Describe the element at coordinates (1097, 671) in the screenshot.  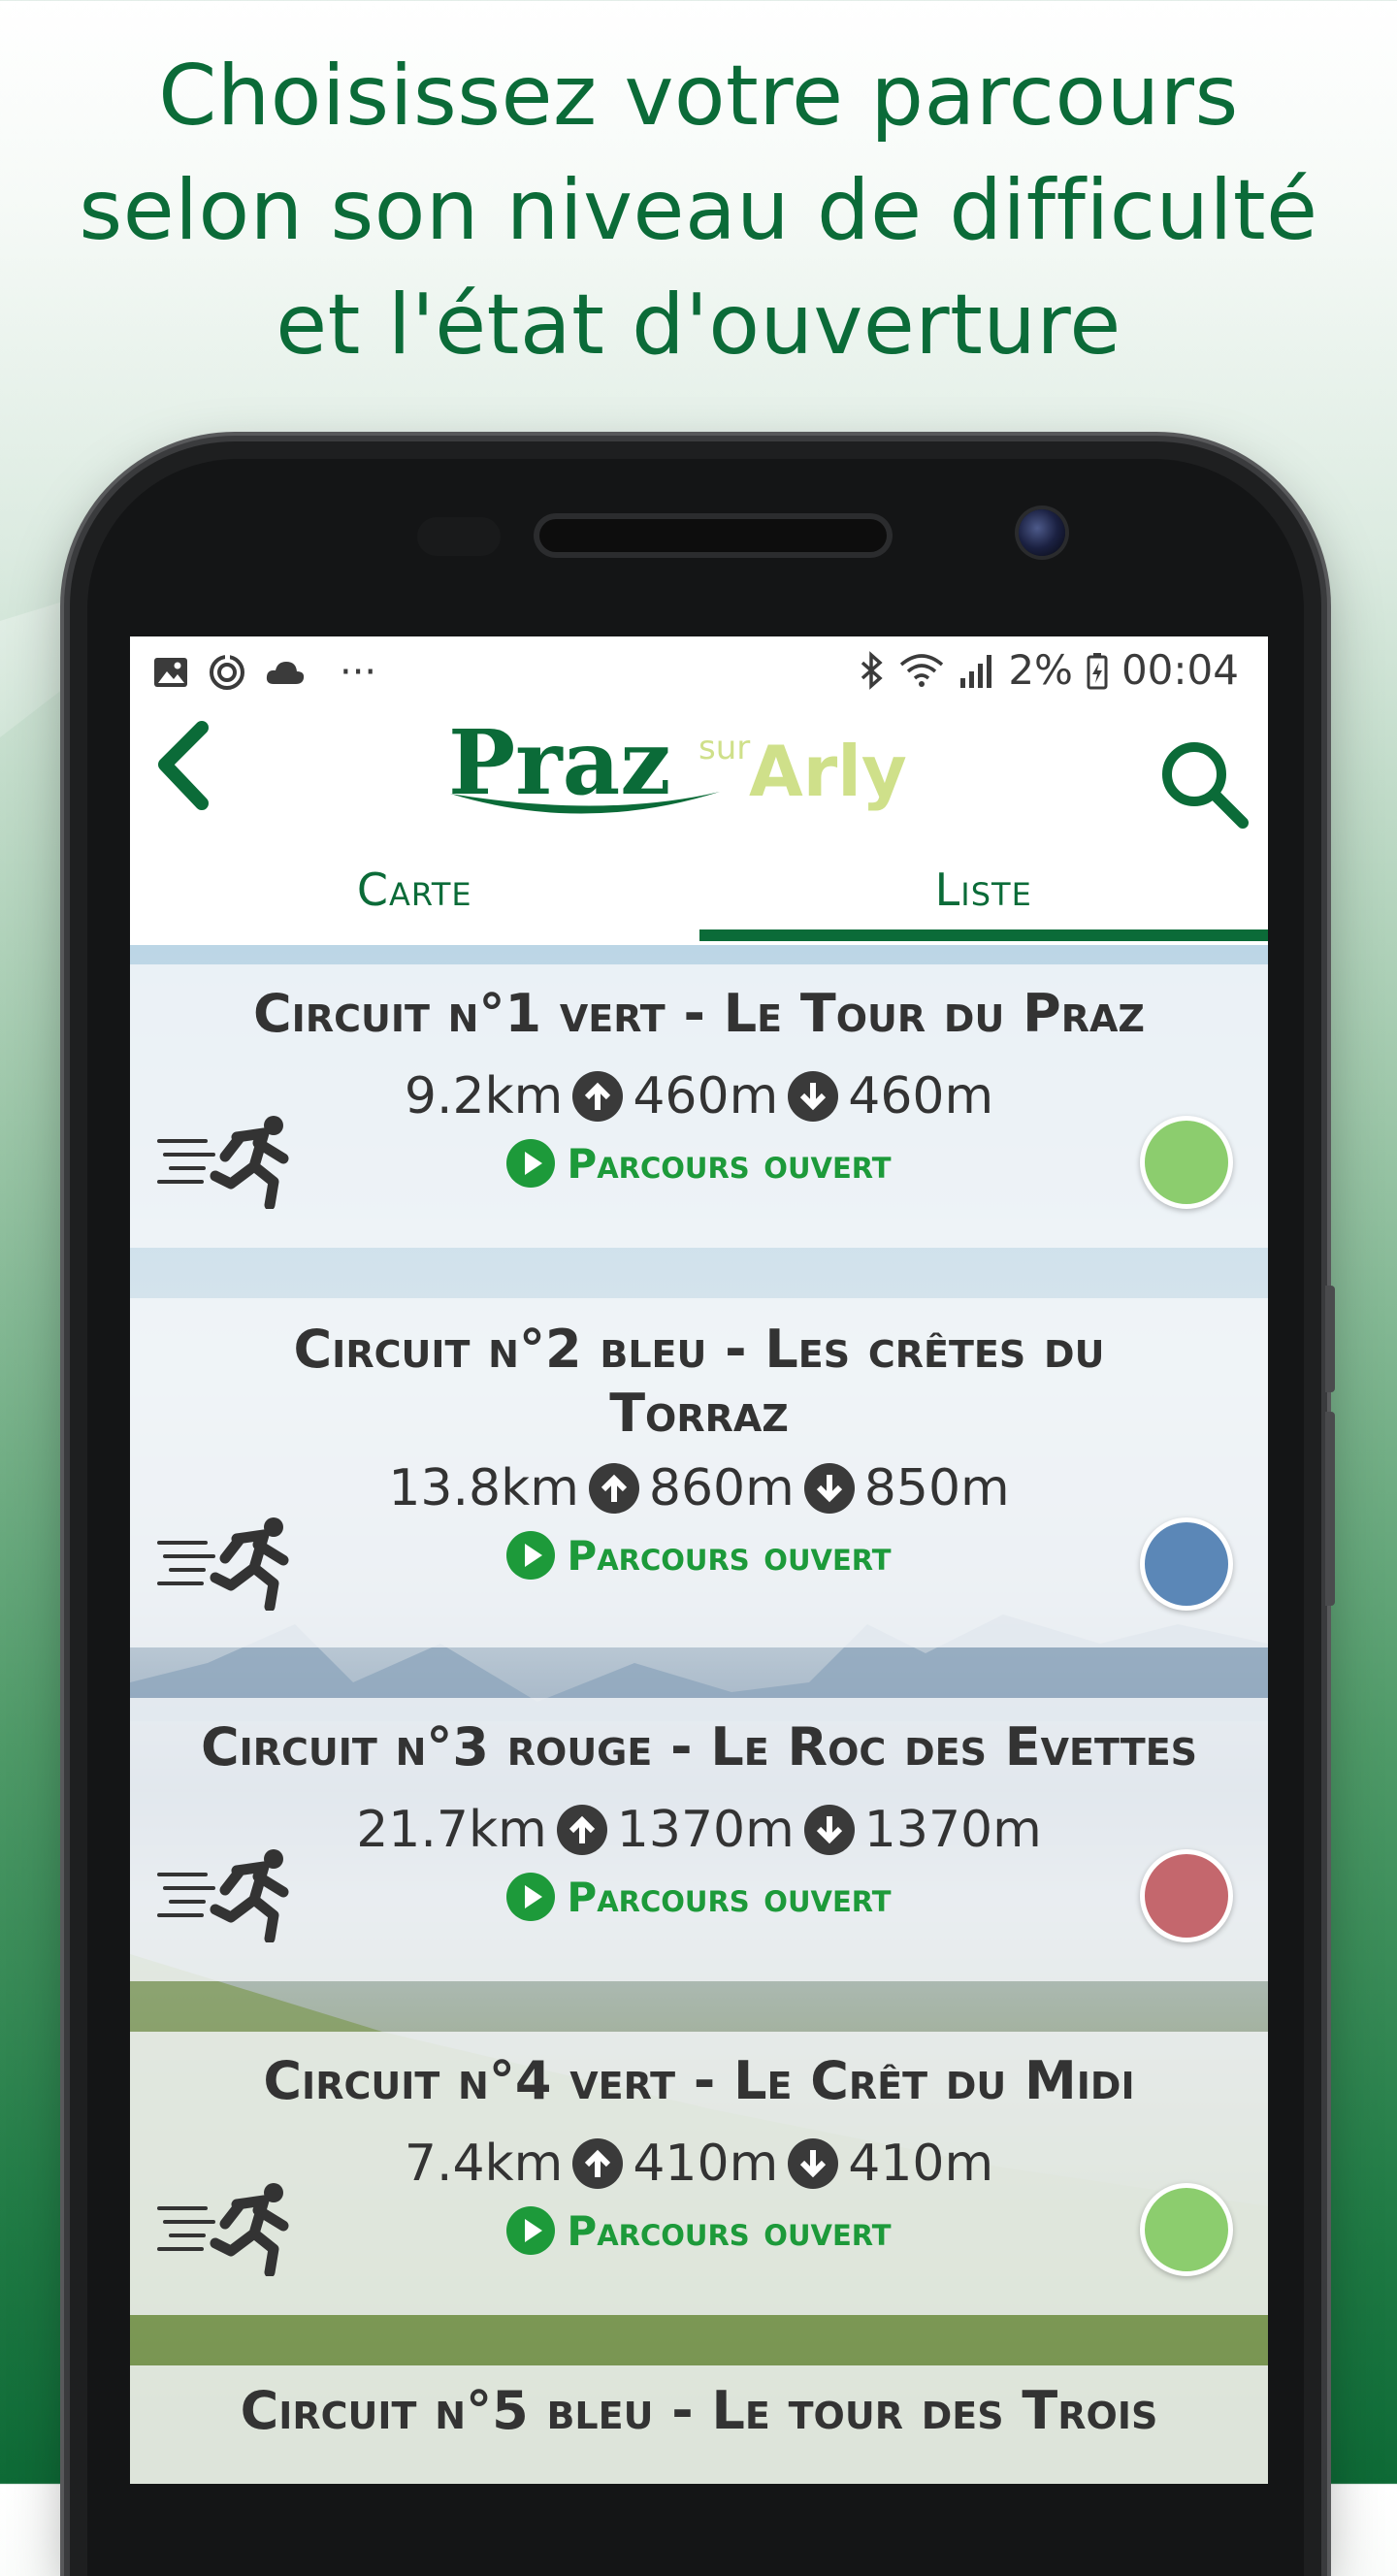
I see `battery-icon` at that location.